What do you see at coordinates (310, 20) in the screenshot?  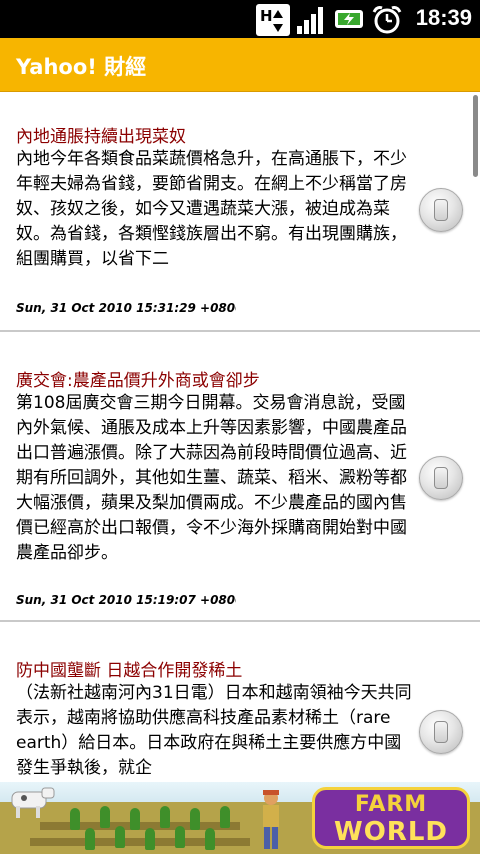 I see `signal-strength-icon` at bounding box center [310, 20].